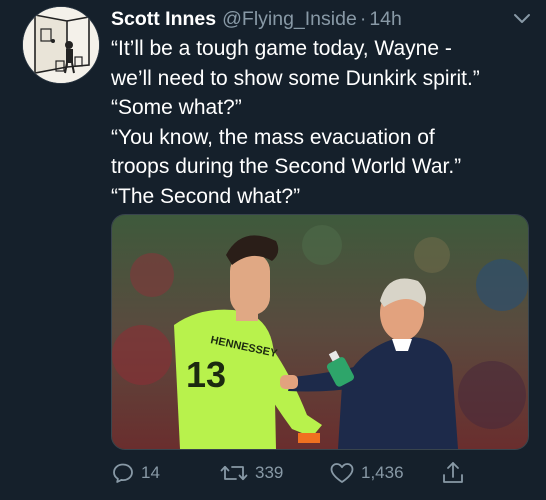 The width and height of the screenshot is (546, 500). I want to click on tweet-header: Scott Innes @Flying_Inside · 14h, so click(256, 20).